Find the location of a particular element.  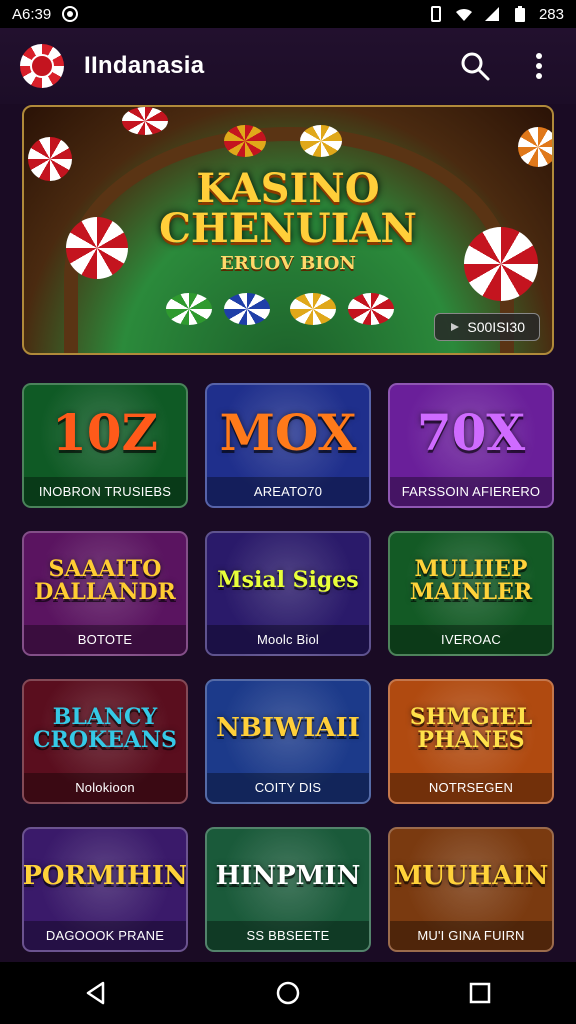

recents-icon is located at coordinates (480, 993).